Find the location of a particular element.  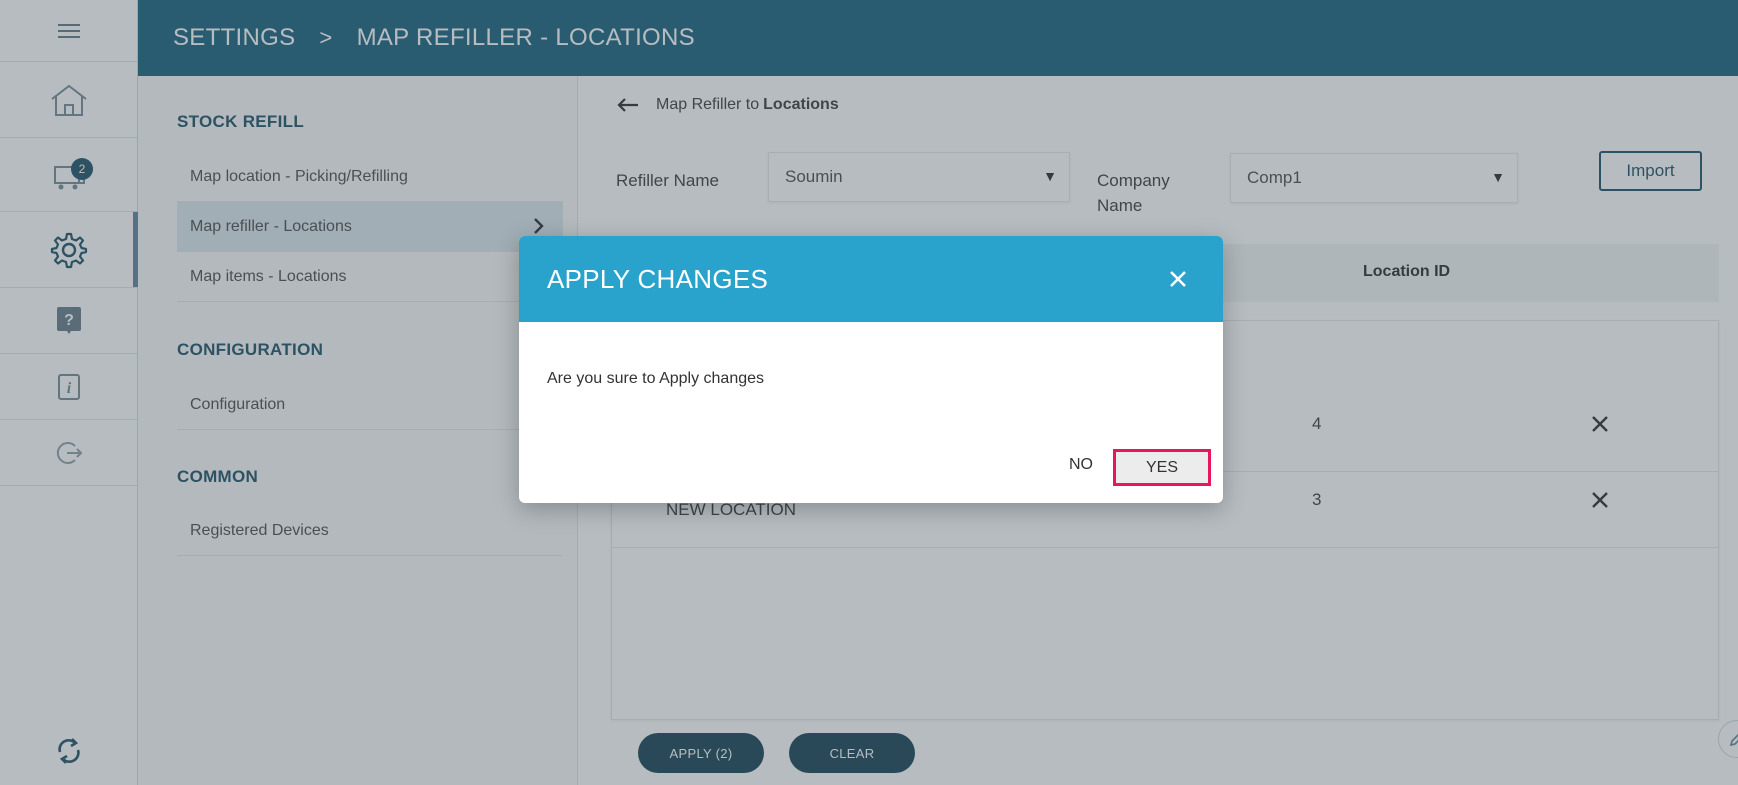

close-icon is located at coordinates (1178, 279).